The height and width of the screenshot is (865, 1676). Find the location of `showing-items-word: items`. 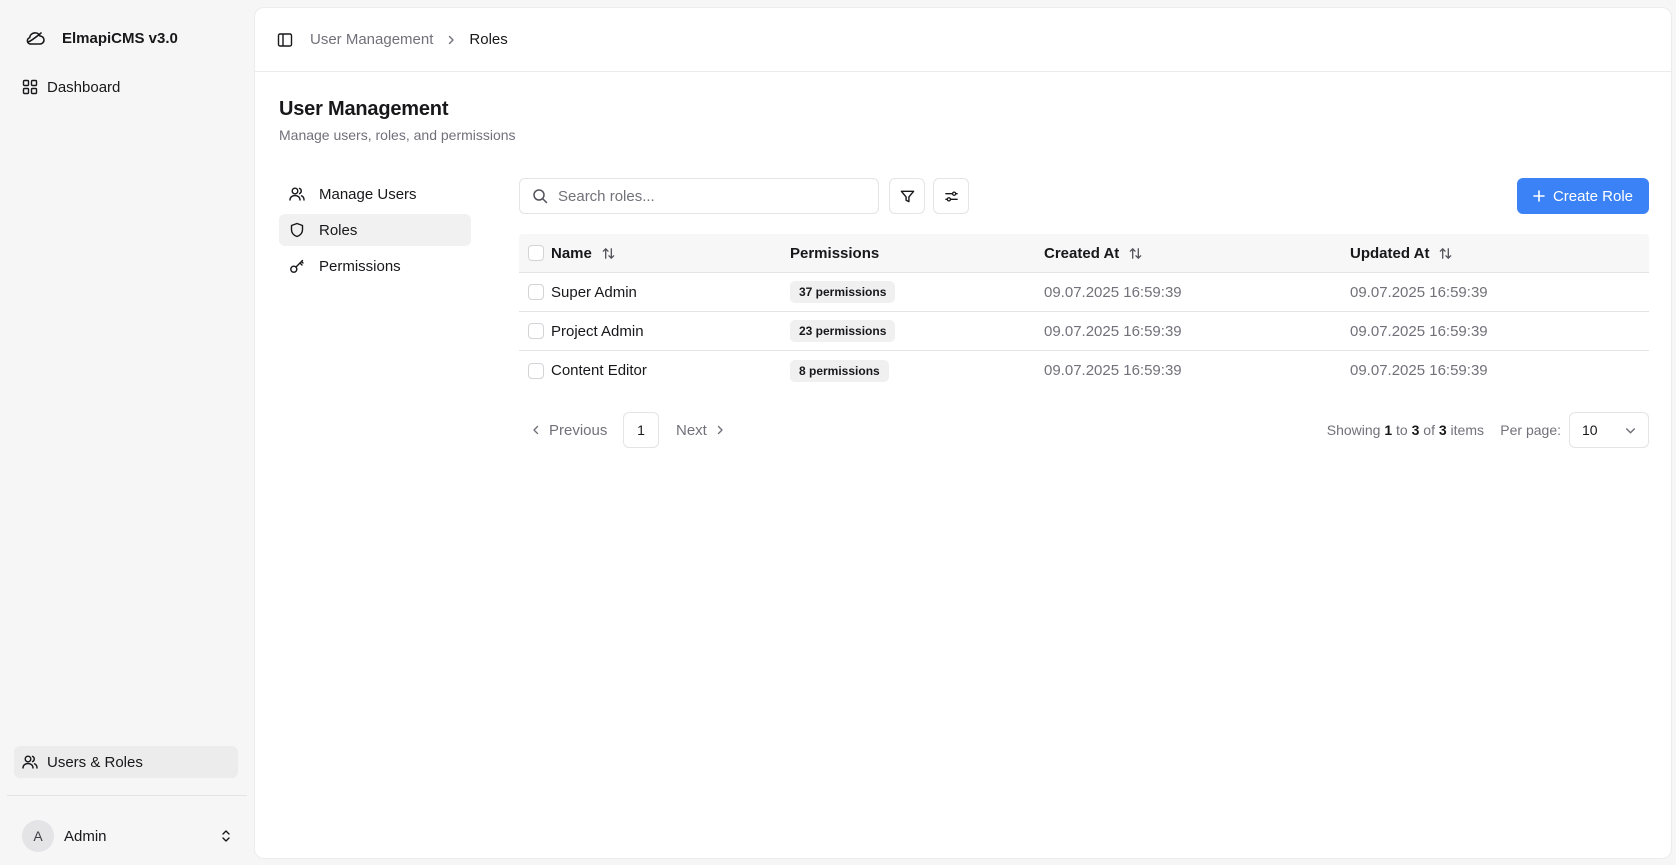

showing-items-word: items is located at coordinates (1465, 430).